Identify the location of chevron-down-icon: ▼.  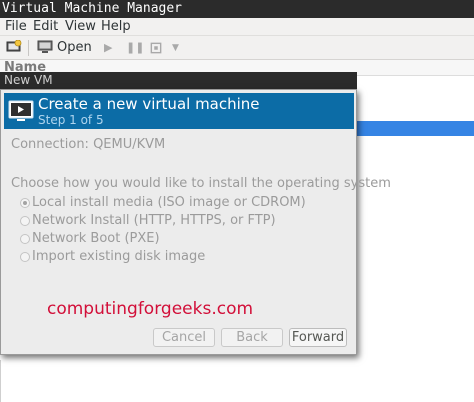
(175, 48).